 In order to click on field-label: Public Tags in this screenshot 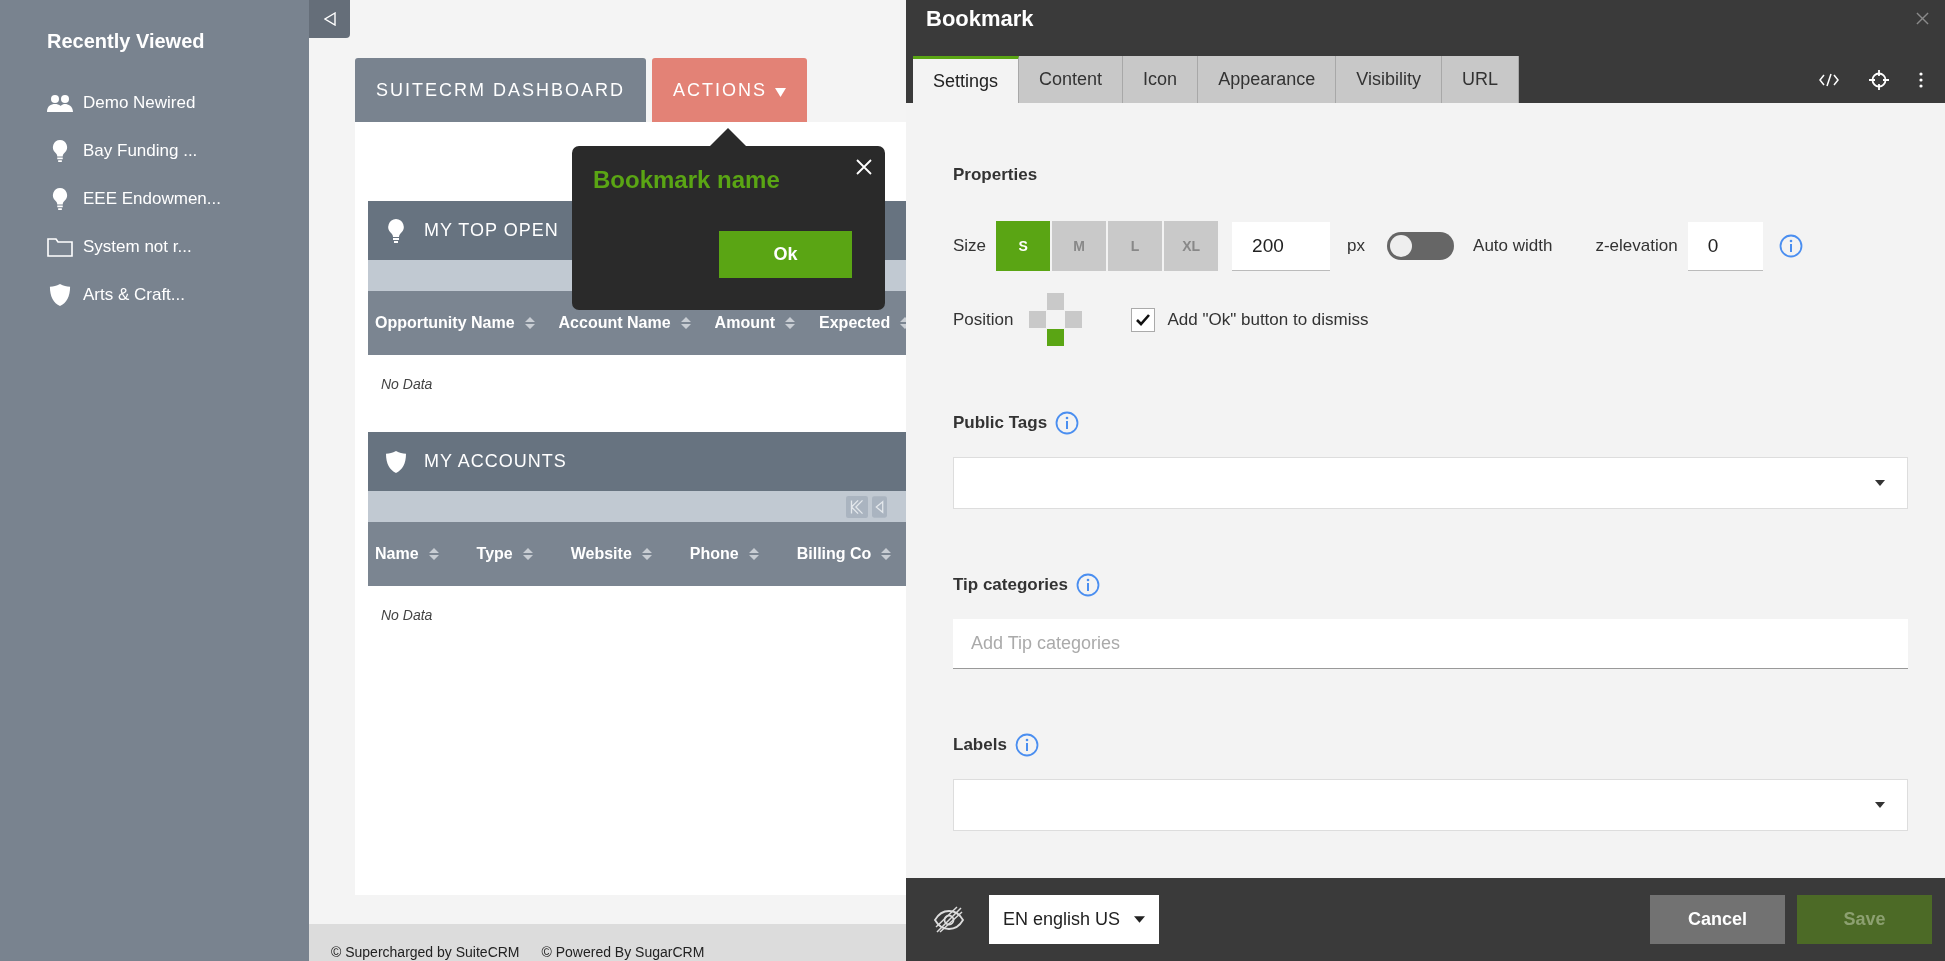, I will do `click(1000, 423)`.